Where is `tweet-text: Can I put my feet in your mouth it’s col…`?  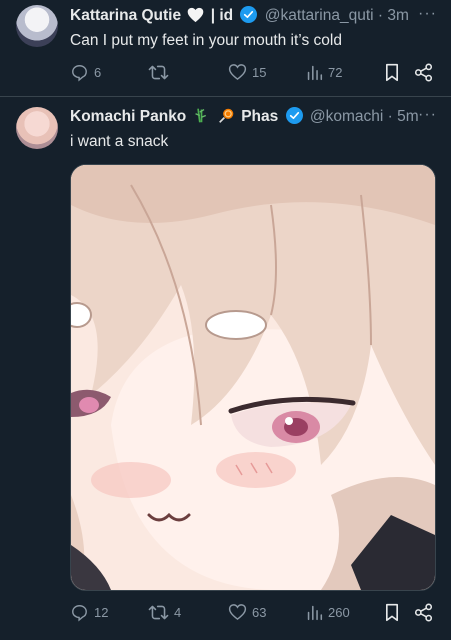
tweet-text: Can I put my feet in your mouth it’s col… is located at coordinates (206, 40).